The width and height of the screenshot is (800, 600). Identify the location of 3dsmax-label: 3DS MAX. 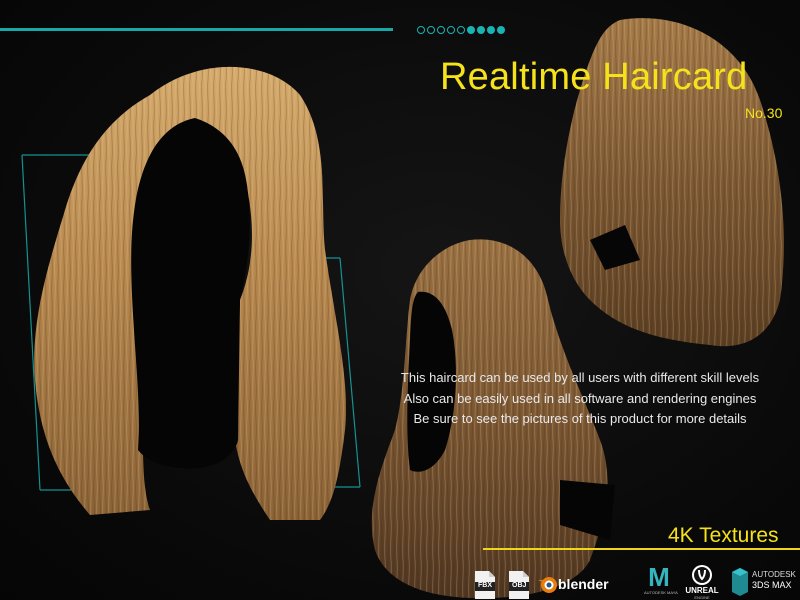
(772, 585).